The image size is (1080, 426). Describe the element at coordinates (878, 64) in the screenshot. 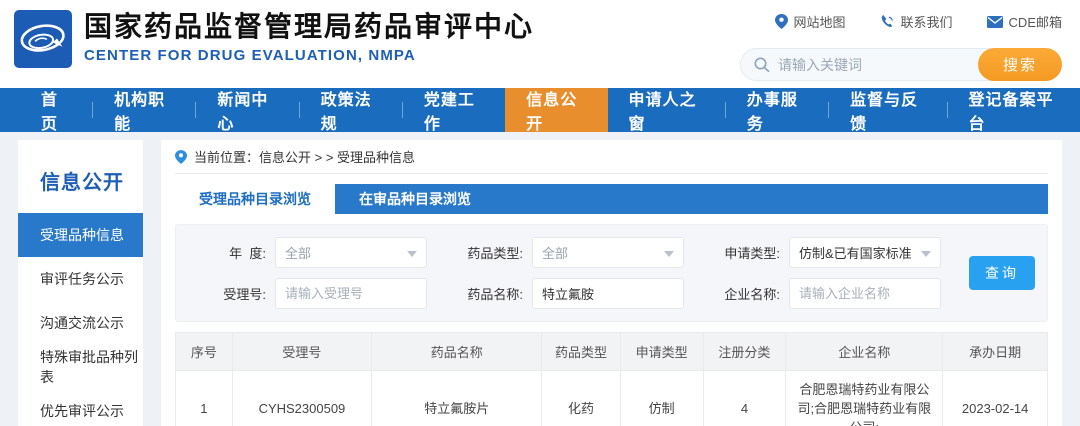

I see `search-input` at that location.